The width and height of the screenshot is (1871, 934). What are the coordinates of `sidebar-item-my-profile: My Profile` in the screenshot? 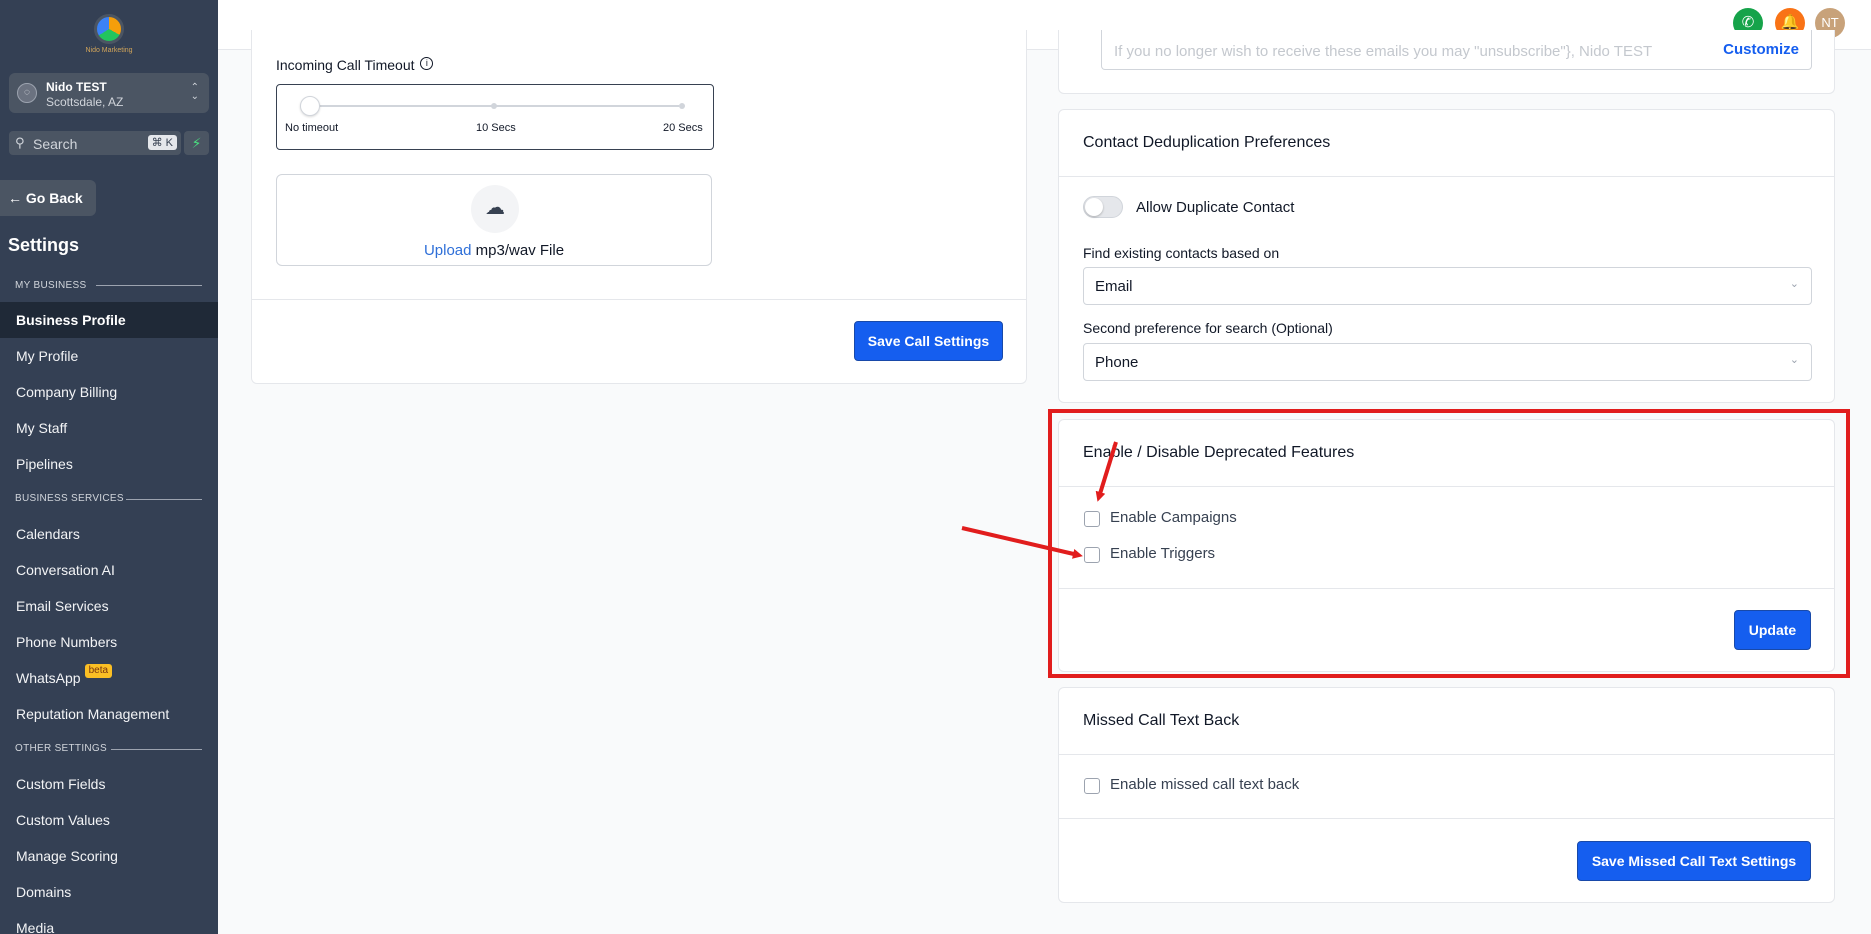 It's located at (109, 356).